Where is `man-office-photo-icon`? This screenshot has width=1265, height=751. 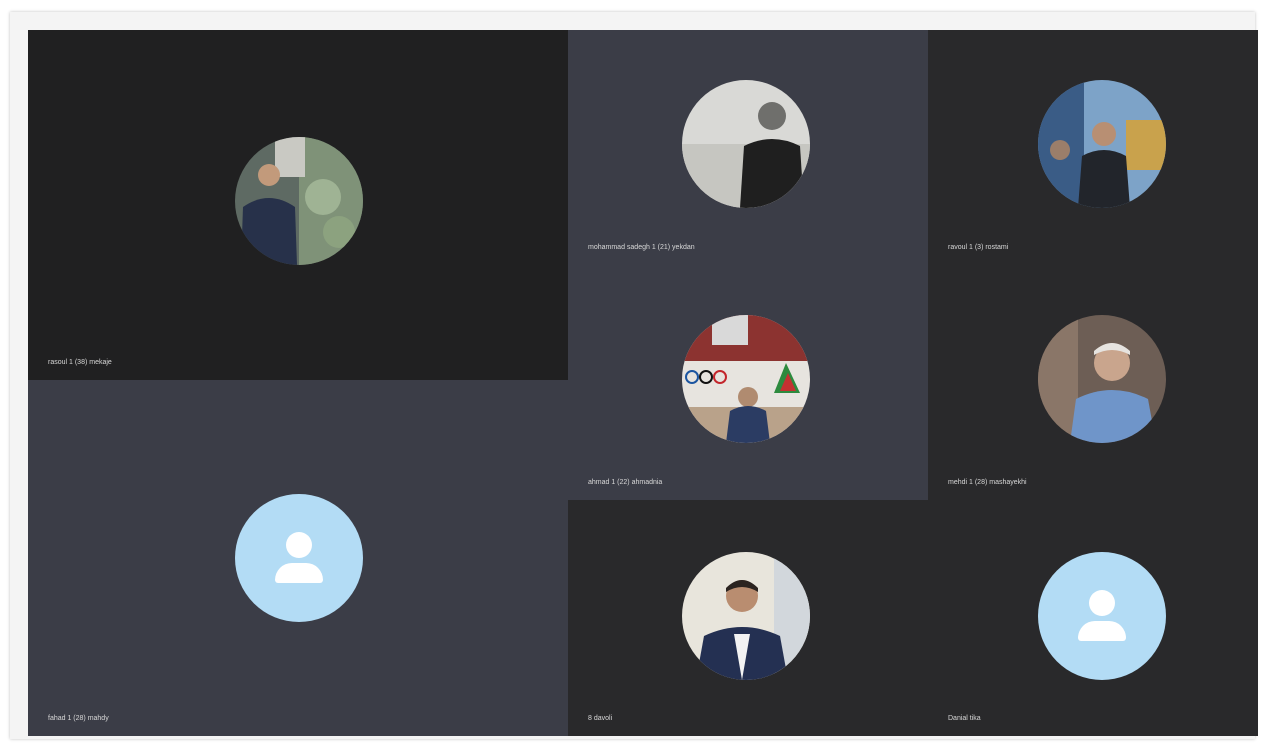
man-office-photo-icon is located at coordinates (1102, 144).